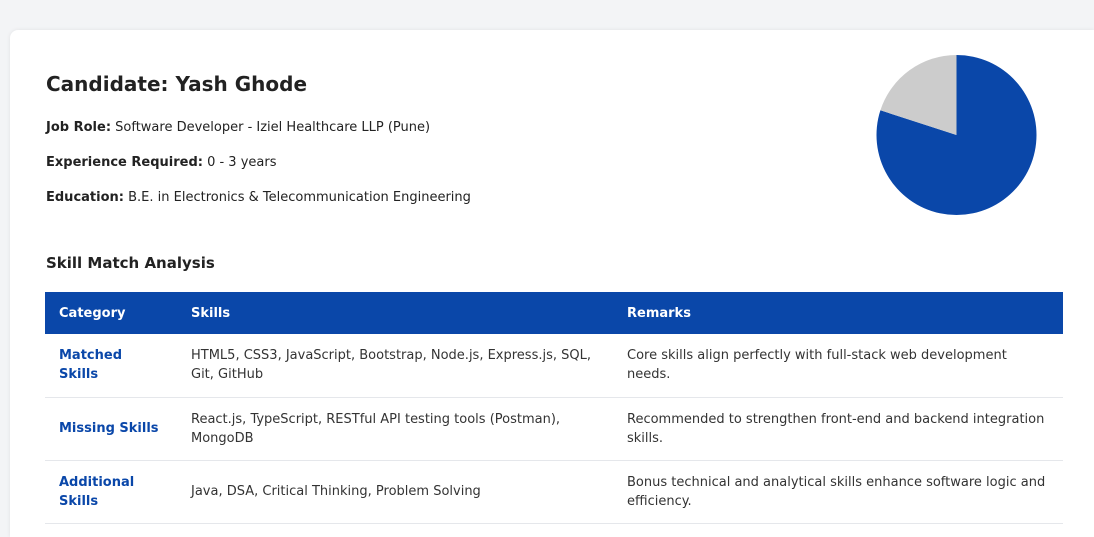 The width and height of the screenshot is (1094, 537). Describe the element at coordinates (111, 429) in the screenshot. I see `row-category: Missing Skills` at that location.